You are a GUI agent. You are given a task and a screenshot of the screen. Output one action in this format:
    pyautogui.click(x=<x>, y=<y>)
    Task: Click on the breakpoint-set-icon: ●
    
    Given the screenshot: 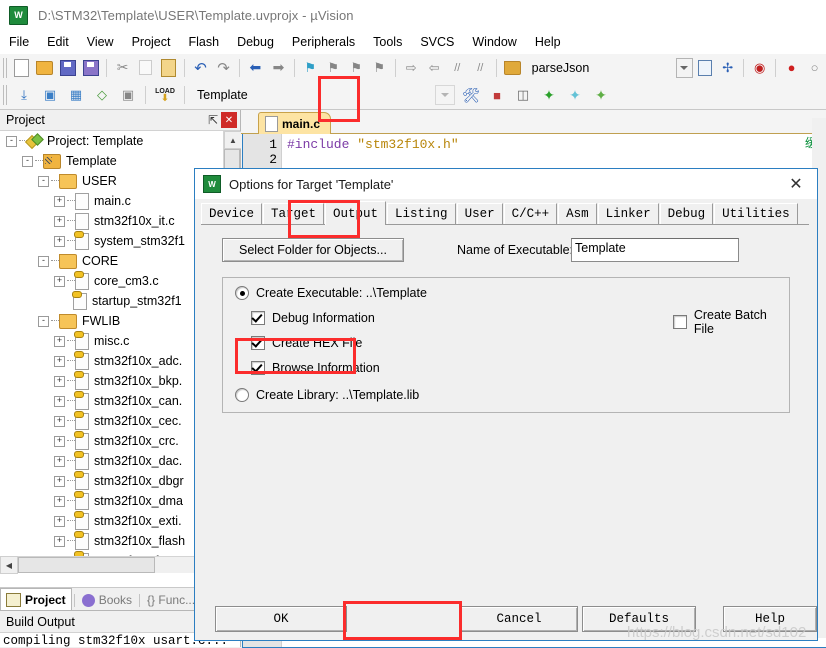 What is the action you would take?
    pyautogui.click(x=791, y=68)
    